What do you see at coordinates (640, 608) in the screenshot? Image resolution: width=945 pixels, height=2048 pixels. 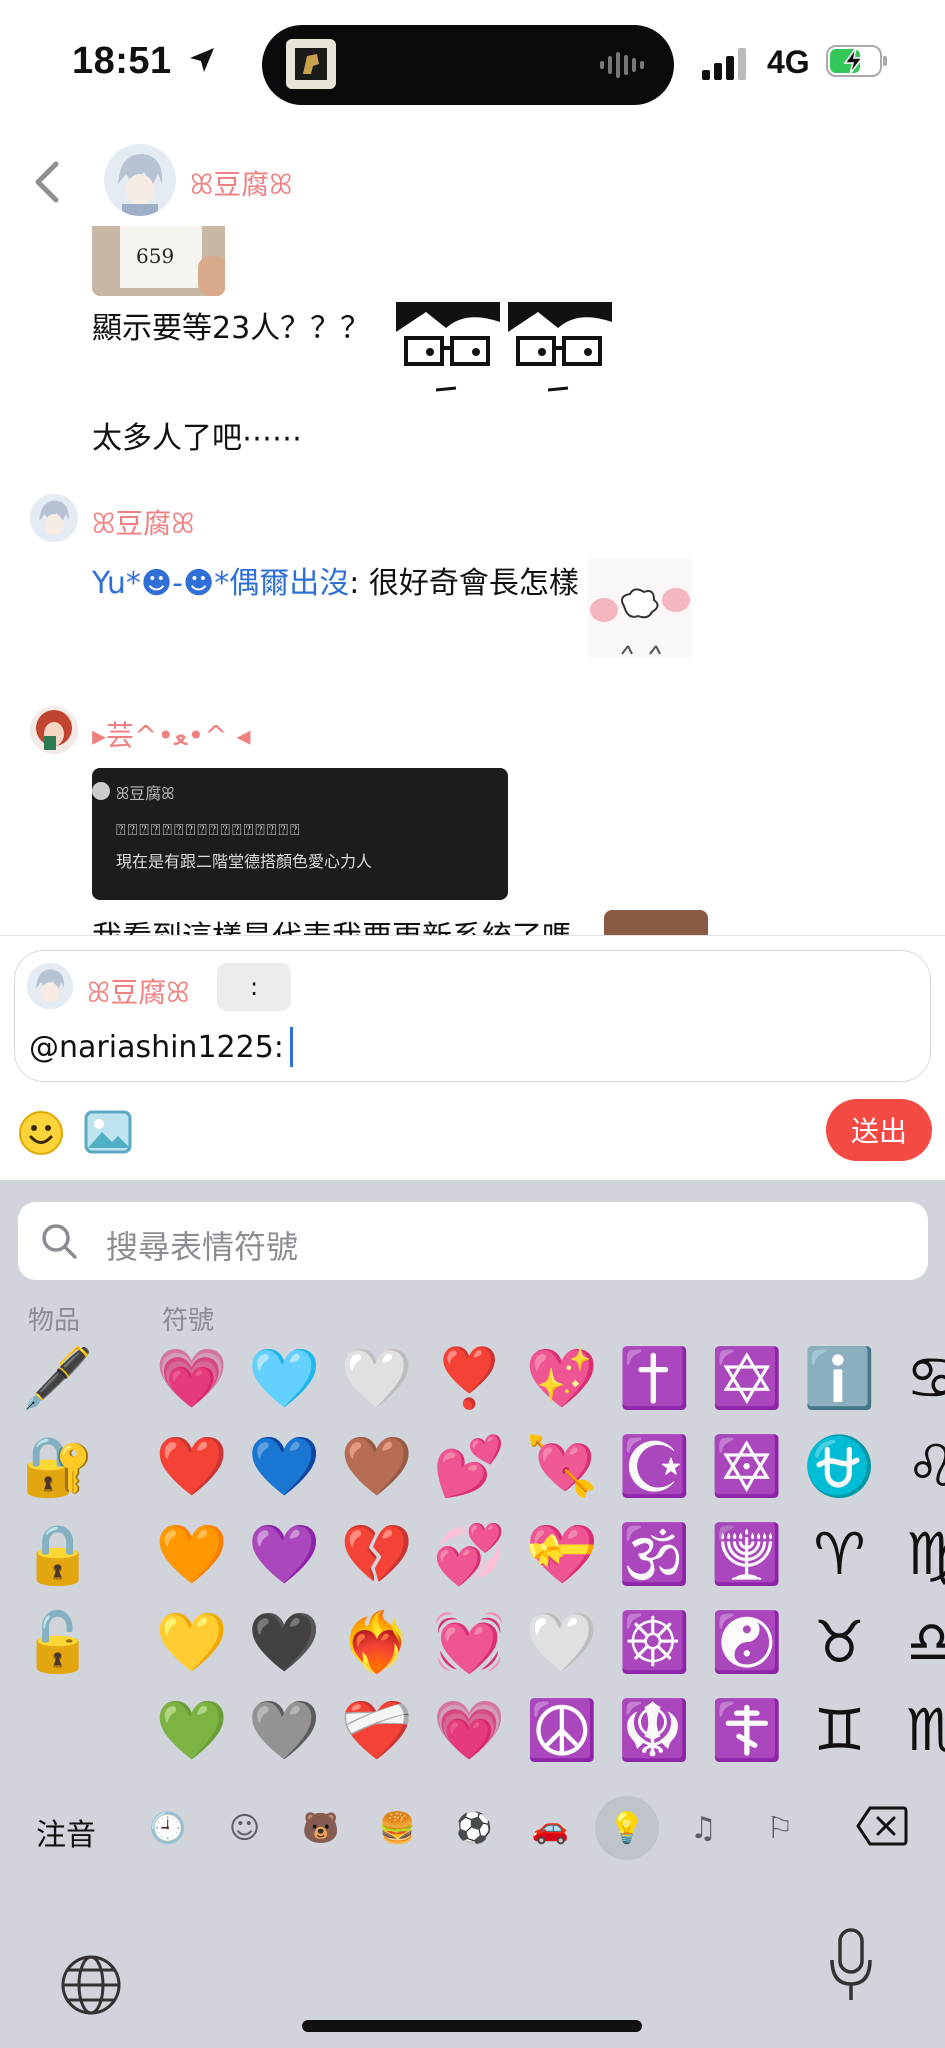 I see `sticker-cloud-cheeks` at bounding box center [640, 608].